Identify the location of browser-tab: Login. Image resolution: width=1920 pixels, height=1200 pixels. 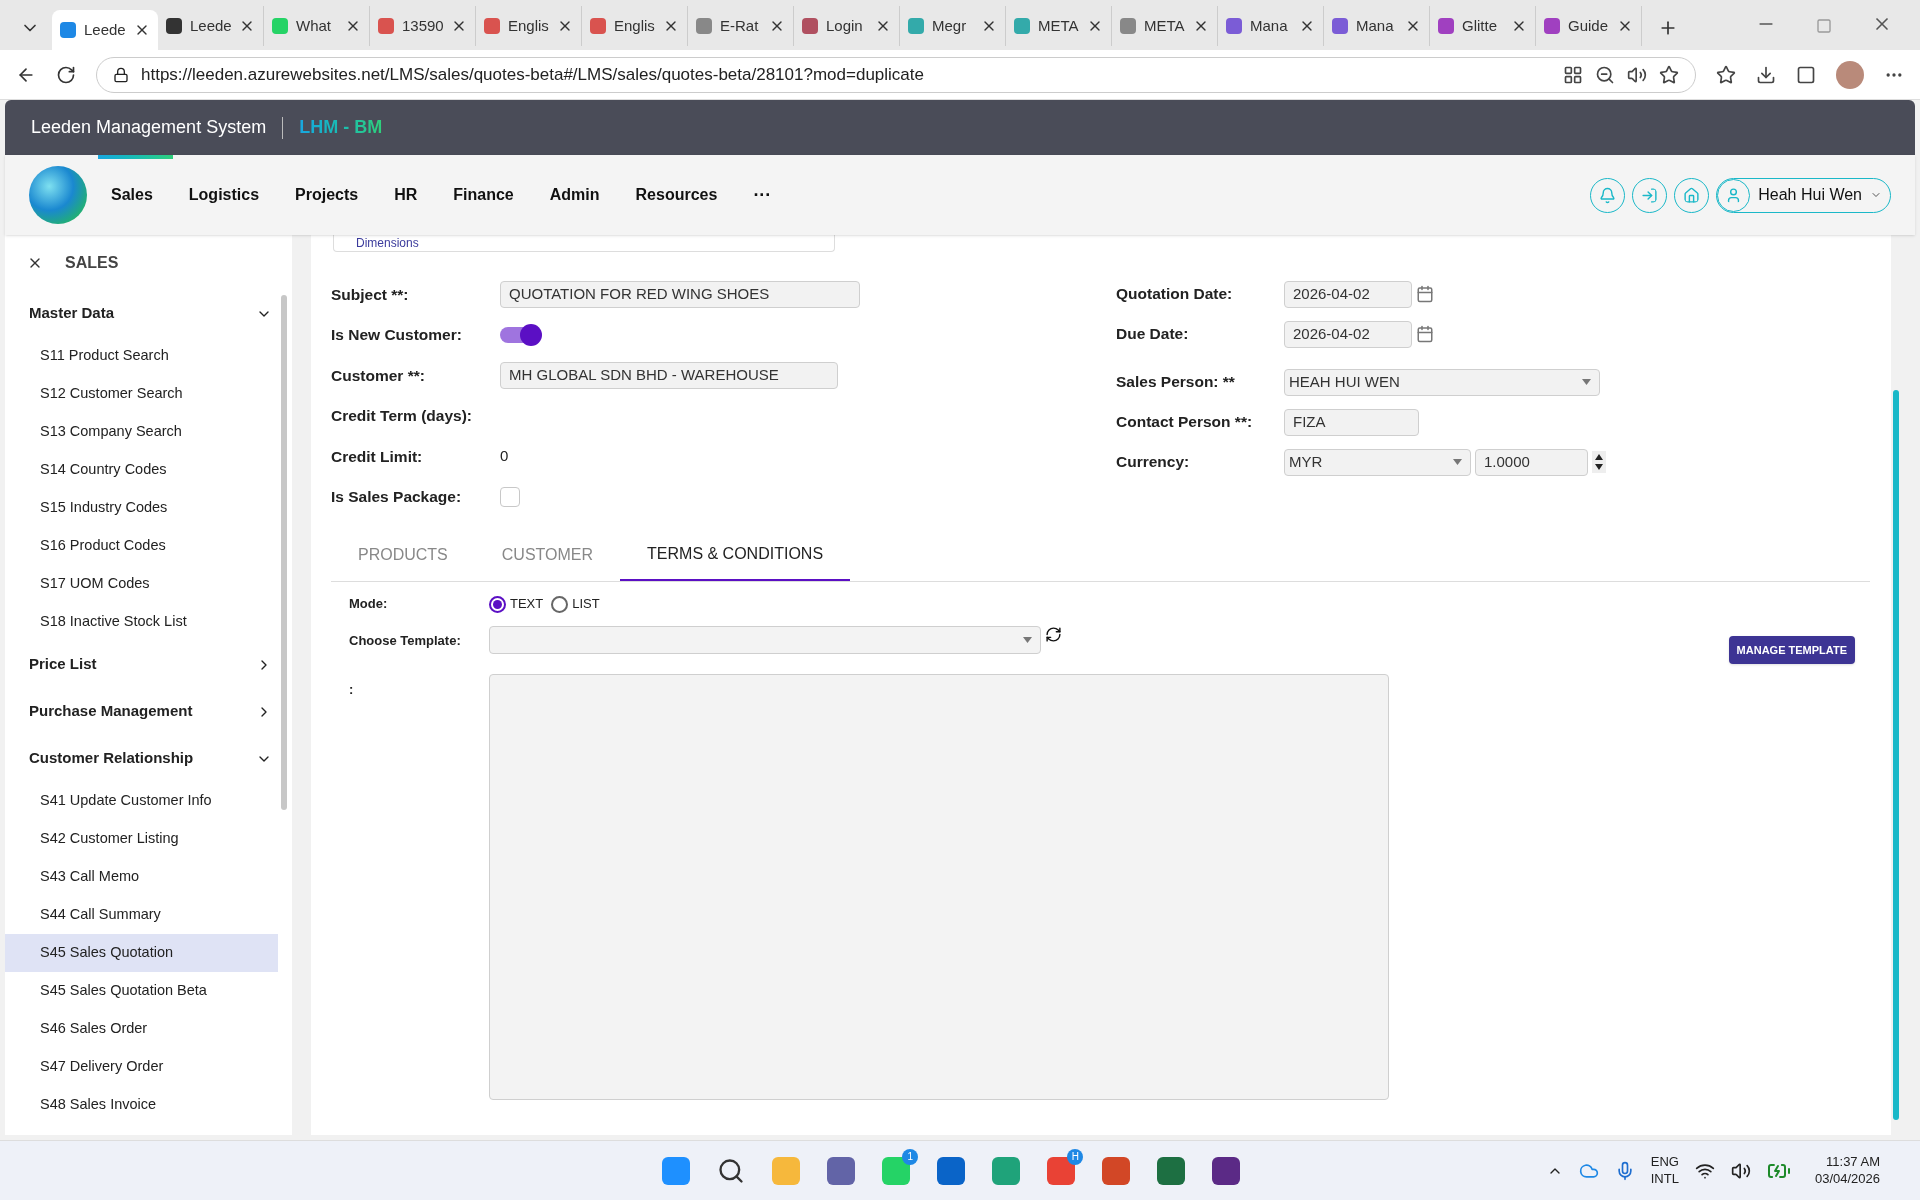
(847, 26).